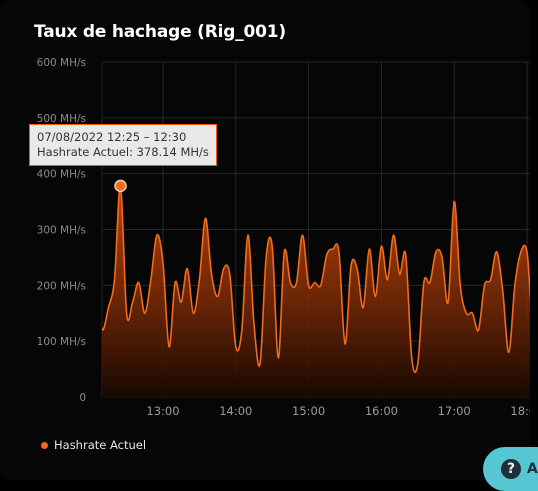  Describe the element at coordinates (100, 445) in the screenshot. I see `legend-label: Hashrate Actuel` at that location.